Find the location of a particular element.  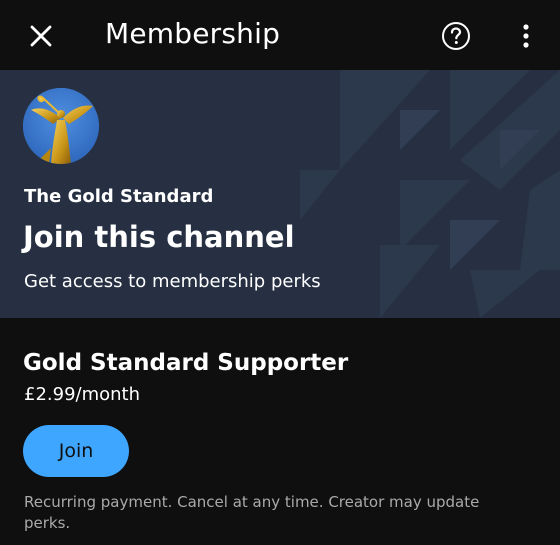

more-options-button is located at coordinates (526, 36).